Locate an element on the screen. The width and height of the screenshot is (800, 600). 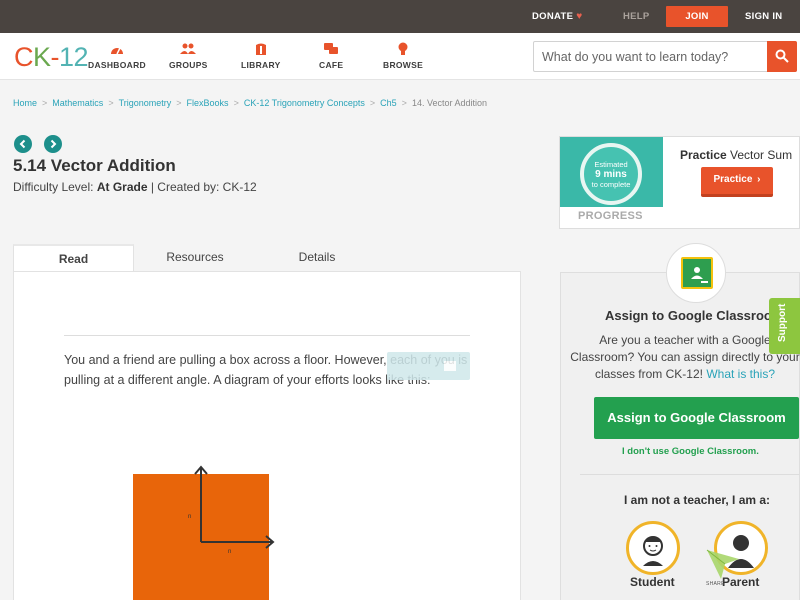
nav-cafe: CAFE is located at coordinates (331, 56).